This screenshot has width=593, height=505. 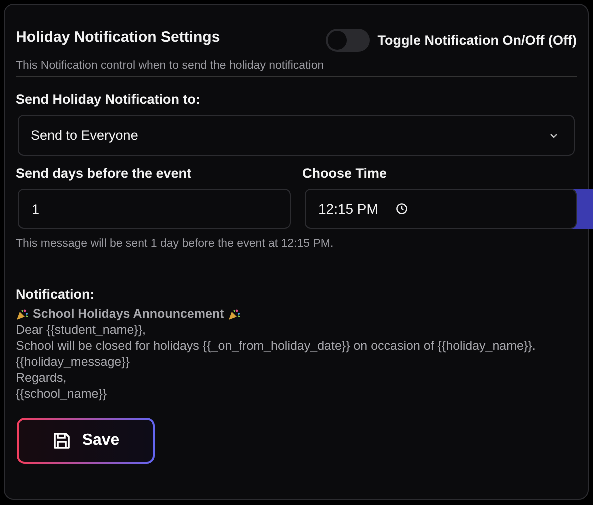 What do you see at coordinates (56, 294) in the screenshot?
I see `notification-label: Notification:` at bounding box center [56, 294].